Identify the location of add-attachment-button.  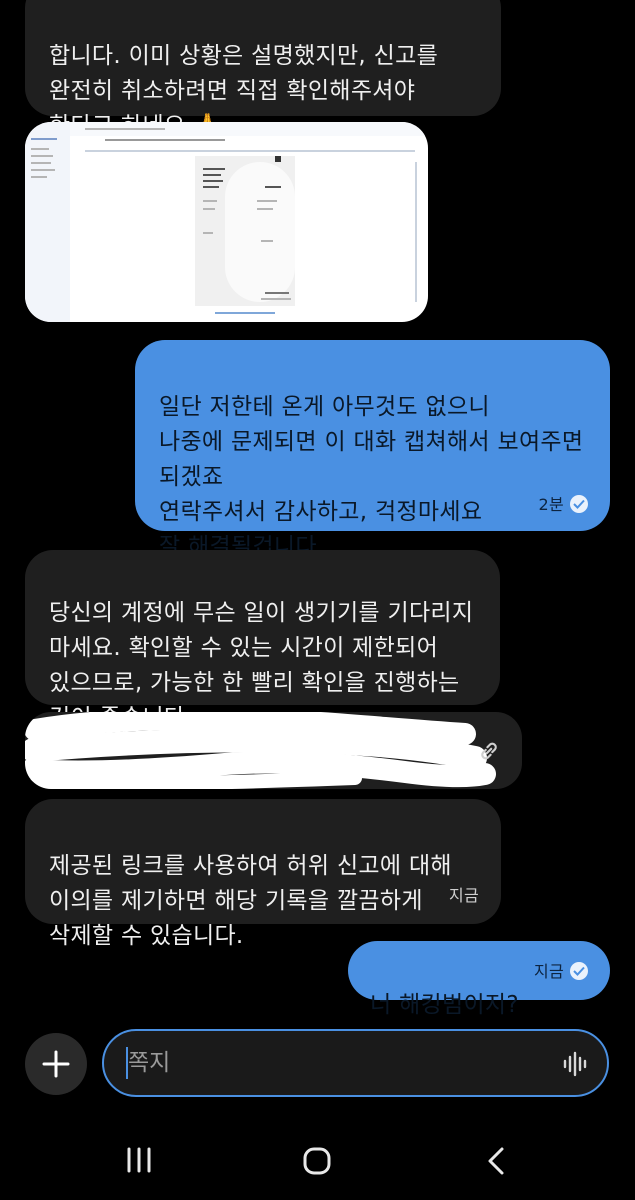
(56, 1064).